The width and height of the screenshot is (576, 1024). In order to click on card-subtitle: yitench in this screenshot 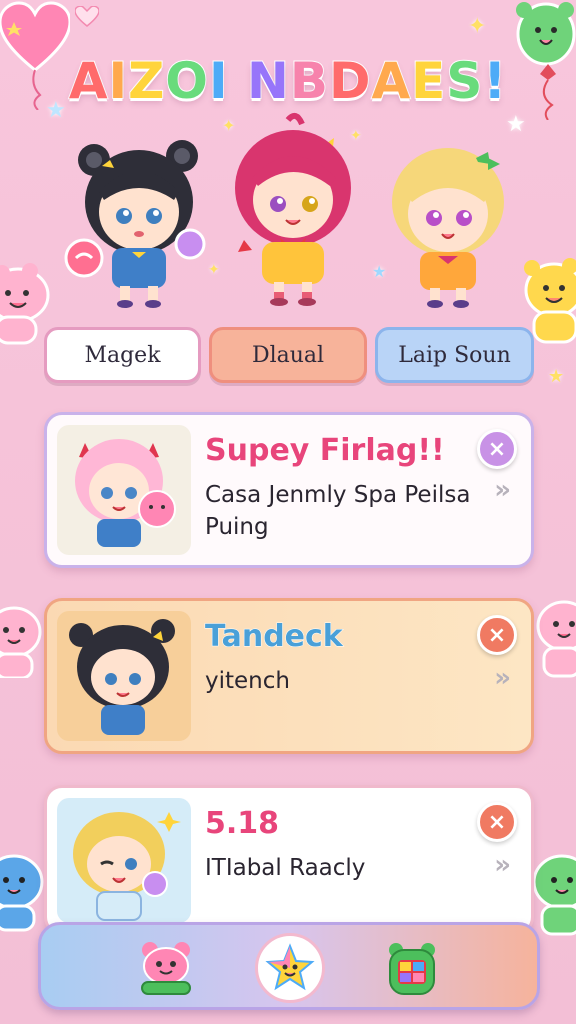, I will do `click(247, 681)`.